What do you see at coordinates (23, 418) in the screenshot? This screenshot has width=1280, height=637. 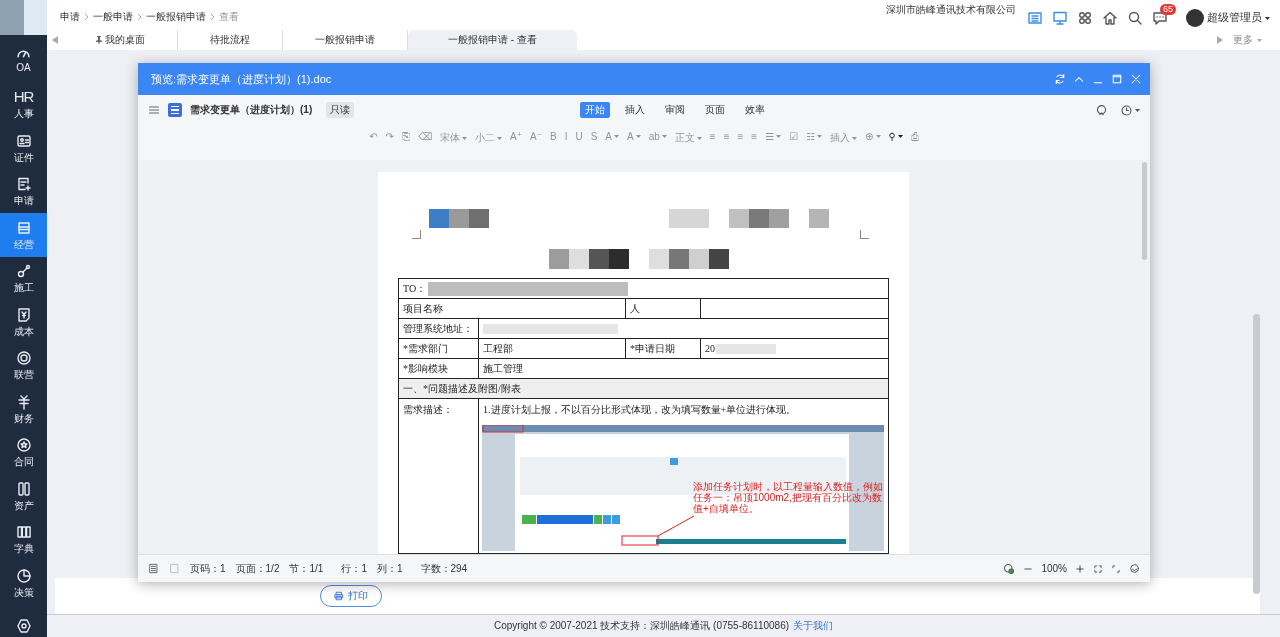 I see `sidebar-label: 财务` at bounding box center [23, 418].